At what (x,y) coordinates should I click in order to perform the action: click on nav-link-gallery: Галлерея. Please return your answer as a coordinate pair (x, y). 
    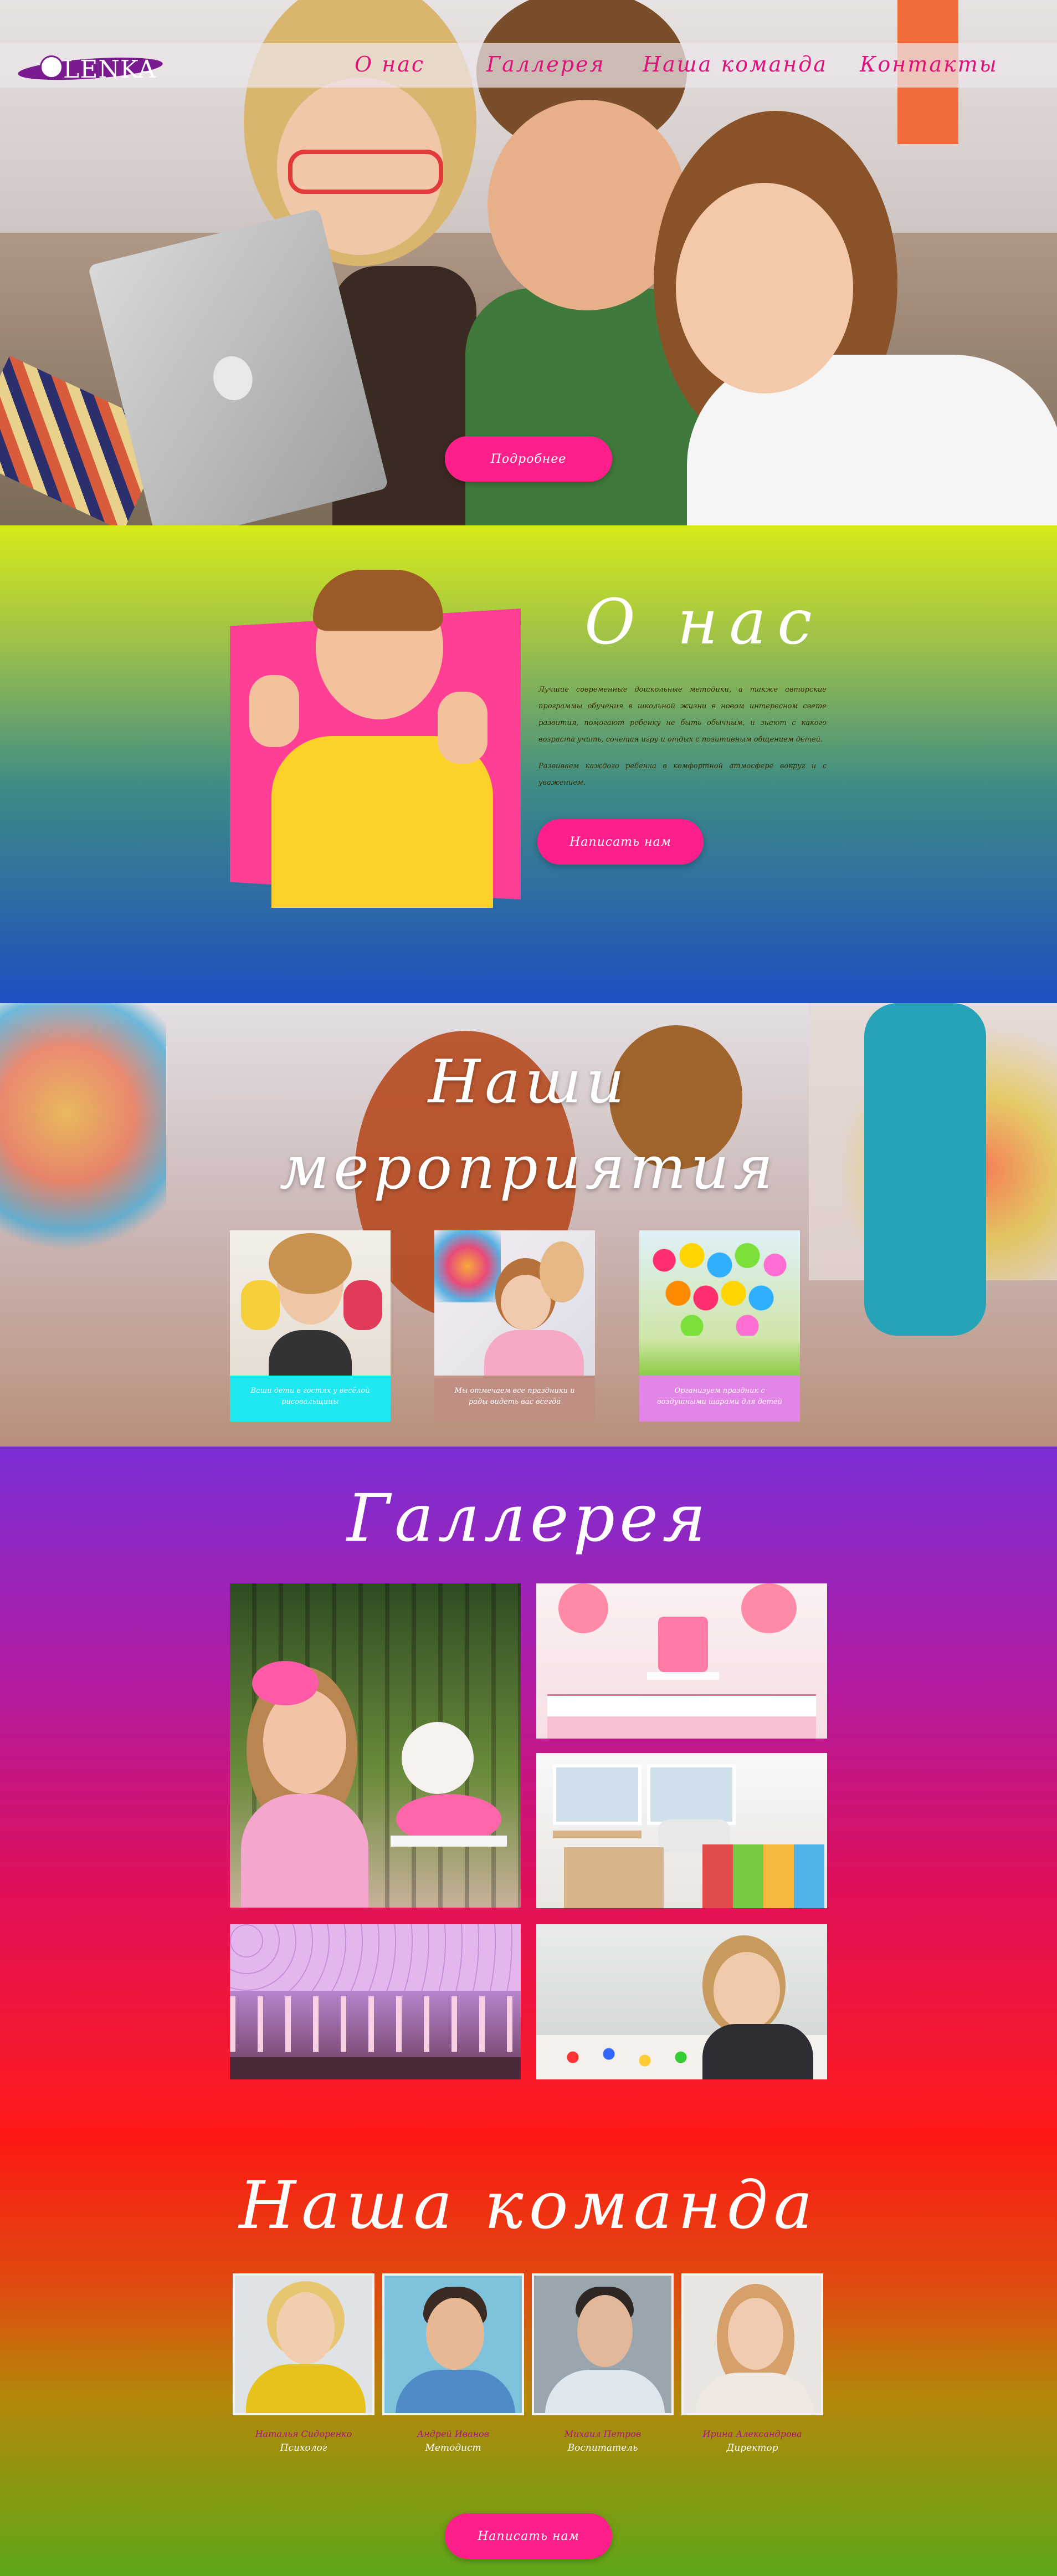
    Looking at the image, I should click on (546, 64).